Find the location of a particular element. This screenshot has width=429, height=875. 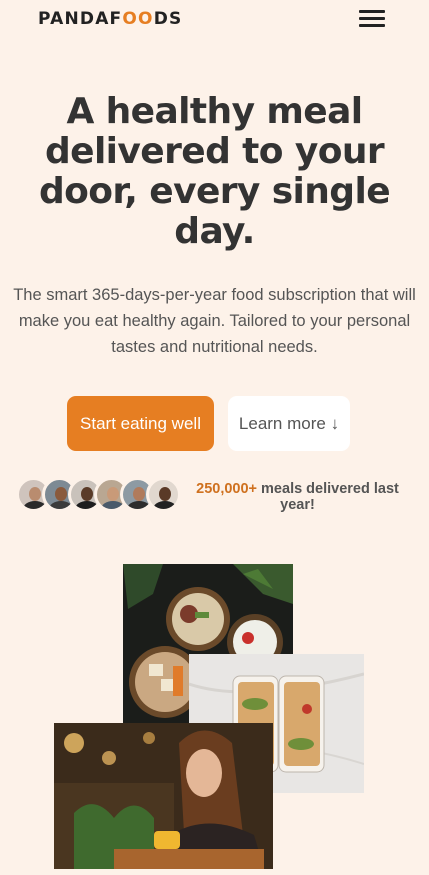

logo-text-start: PANDAF is located at coordinates (80, 19).